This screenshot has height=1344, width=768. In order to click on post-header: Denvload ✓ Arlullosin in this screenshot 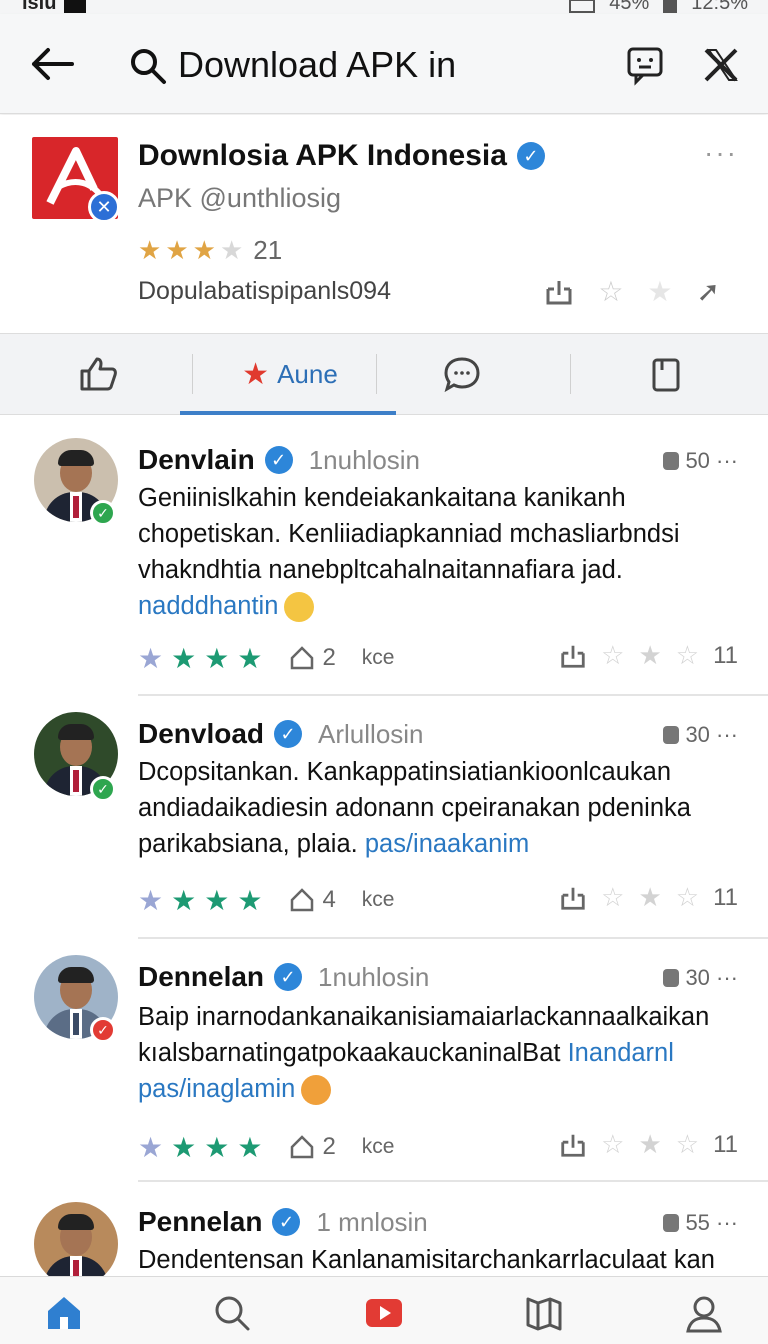, I will do `click(281, 734)`.